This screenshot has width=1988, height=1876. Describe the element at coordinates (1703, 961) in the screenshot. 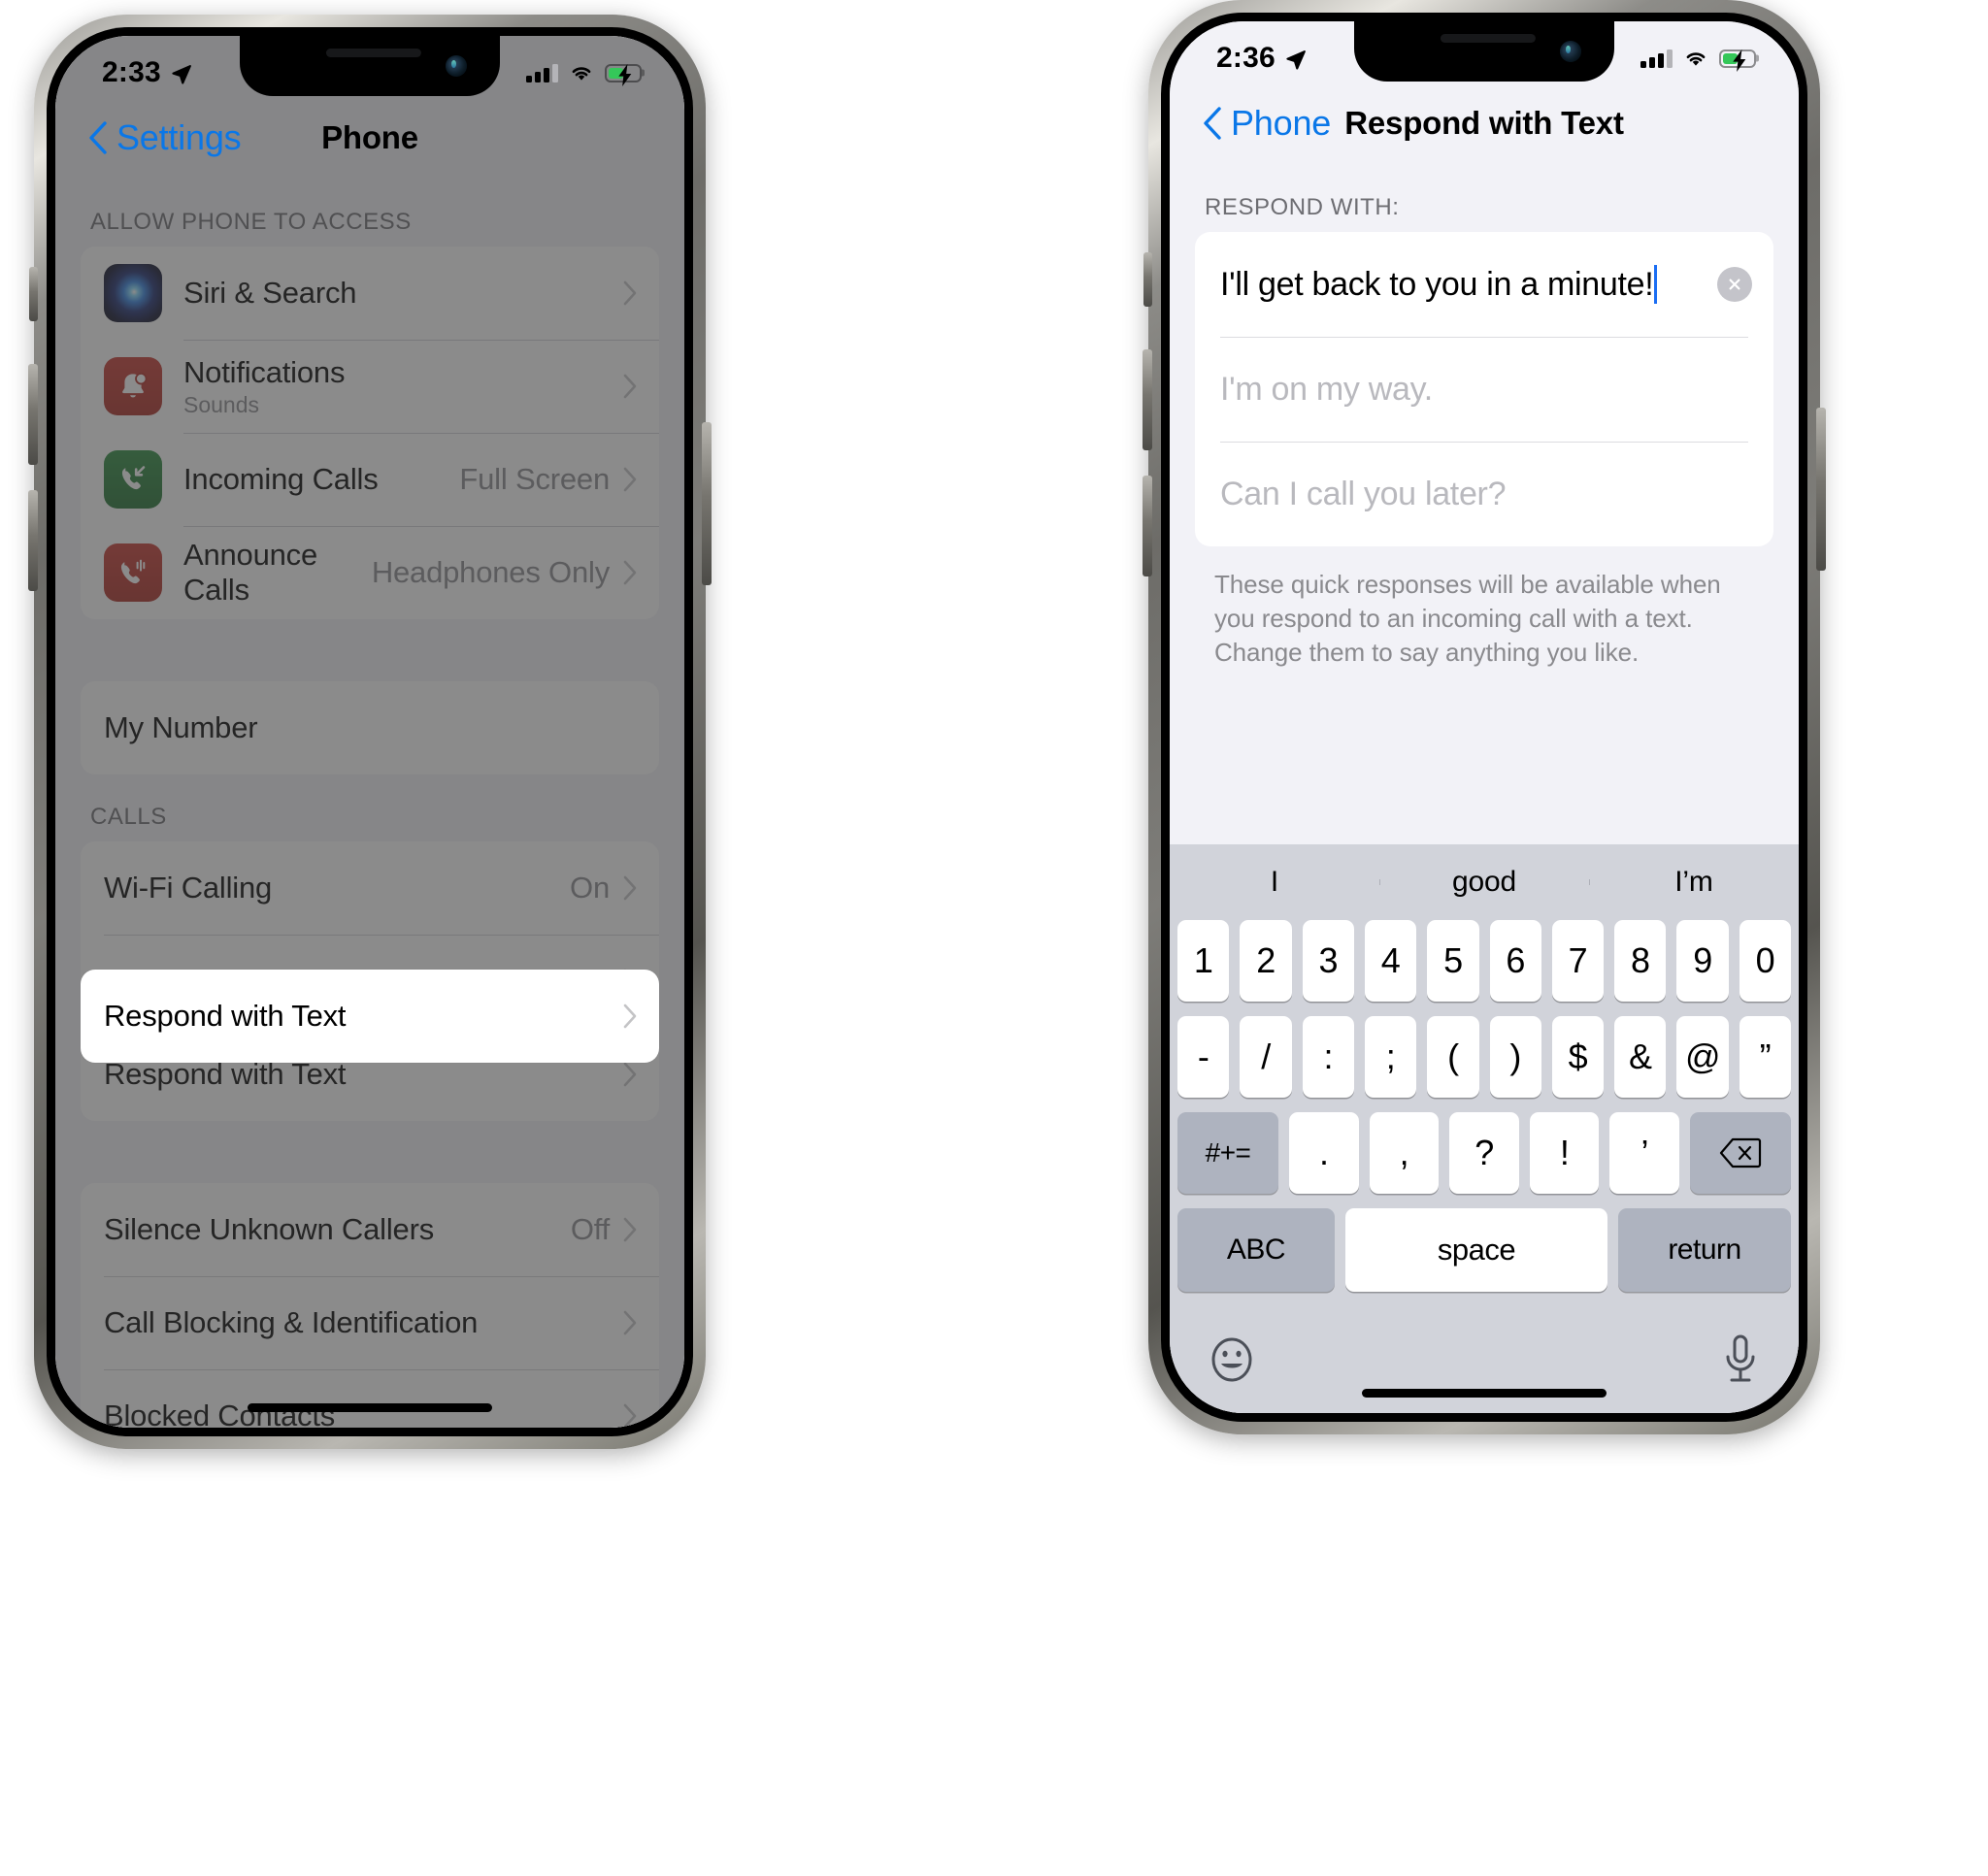

I see `key-9: 9` at that location.